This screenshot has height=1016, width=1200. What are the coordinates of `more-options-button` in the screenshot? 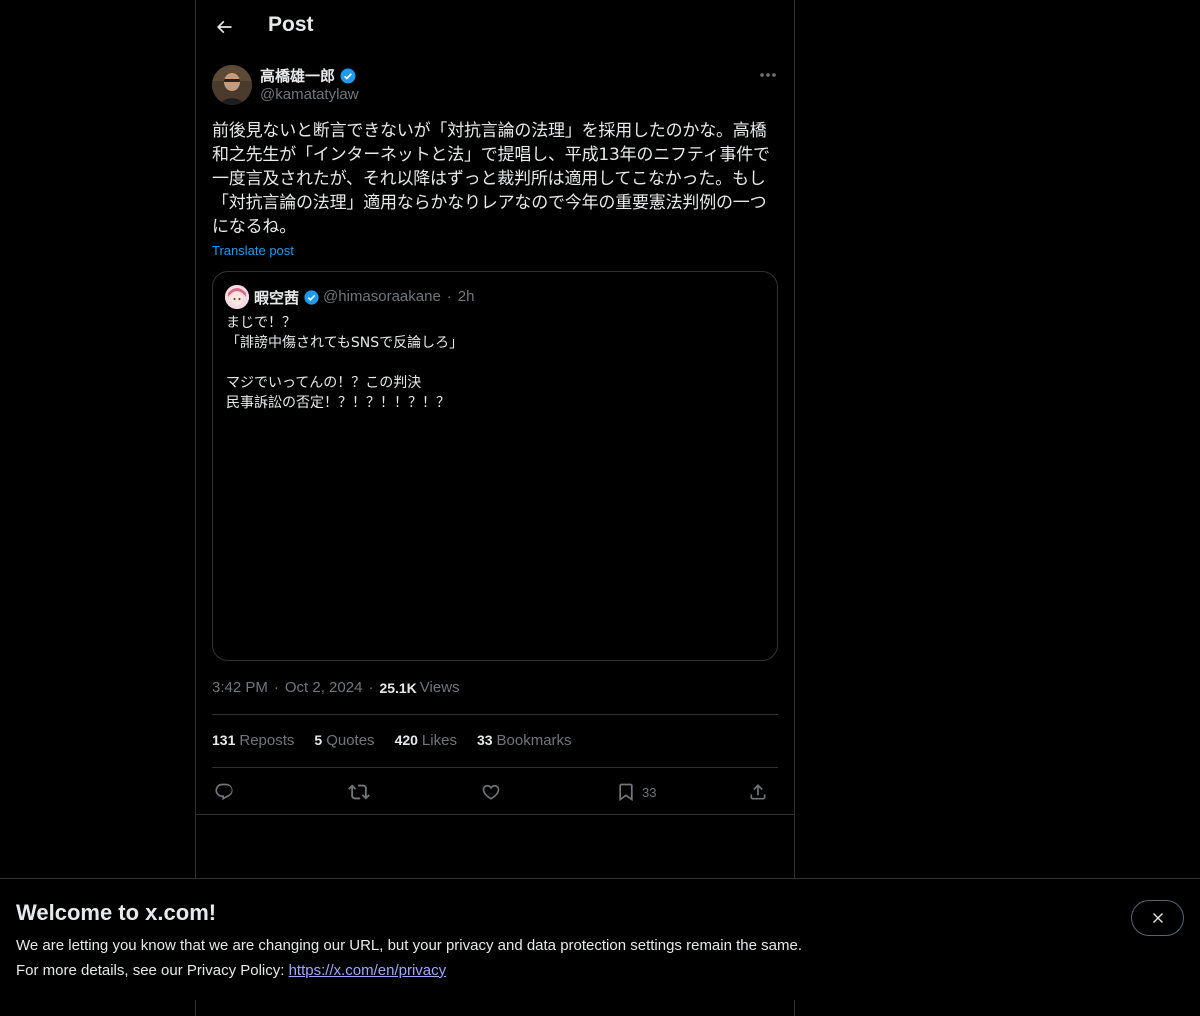 It's located at (768, 75).